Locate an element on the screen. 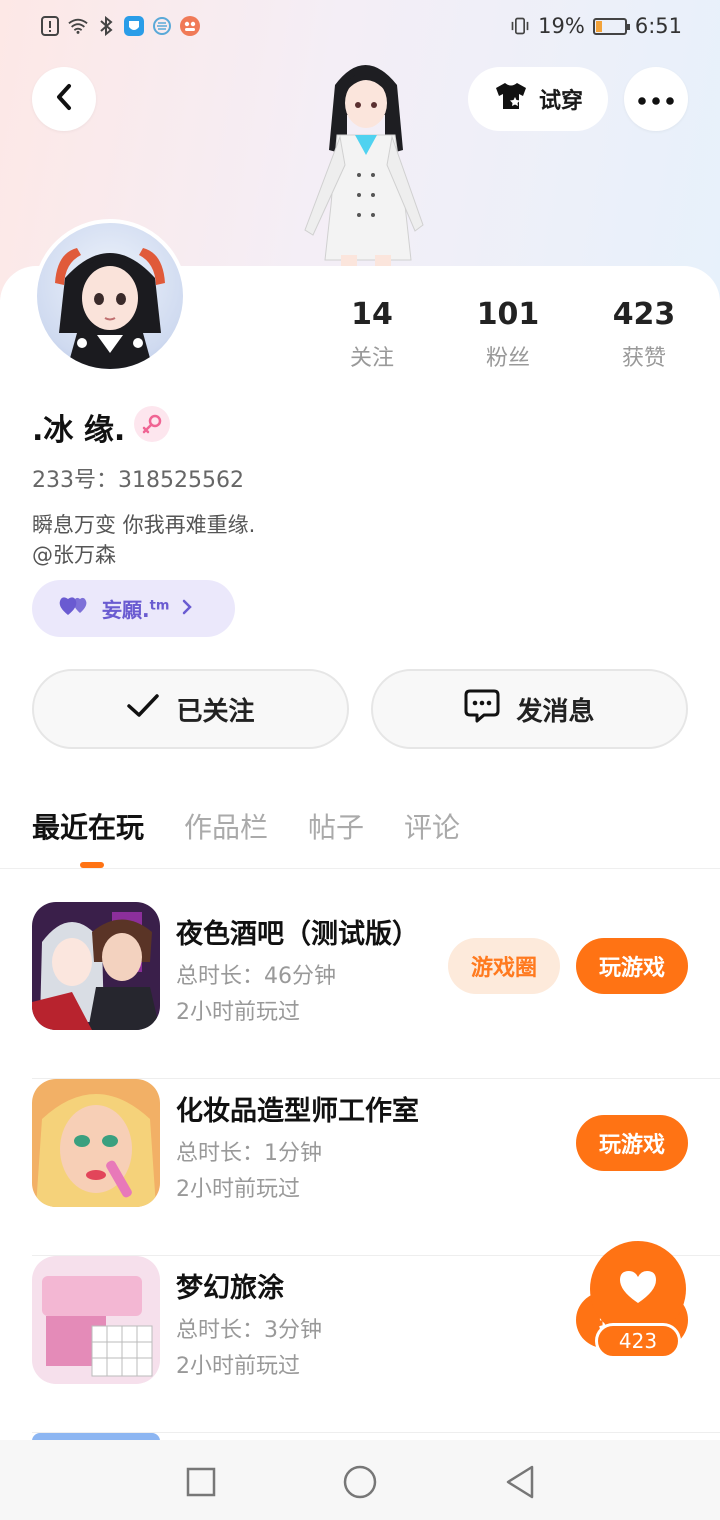 This screenshot has height=1520, width=720. stat-following: 14 关注 is located at coordinates (372, 334).